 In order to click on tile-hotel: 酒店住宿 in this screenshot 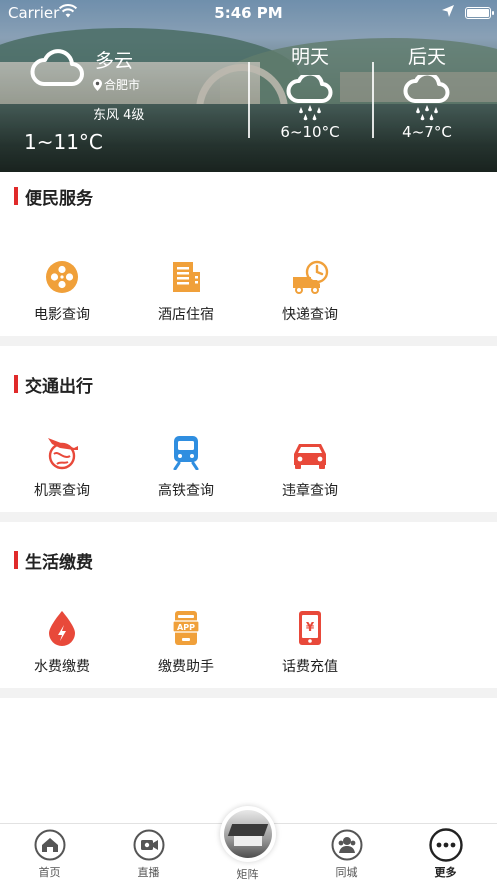, I will do `click(186, 290)`.